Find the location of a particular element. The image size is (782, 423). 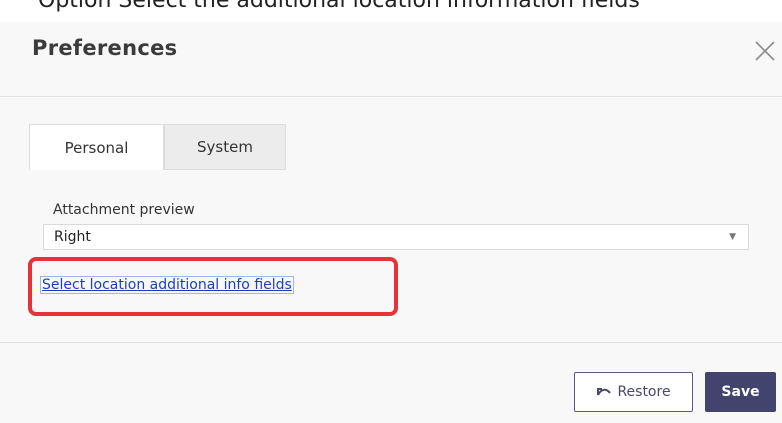

tab-personal: Personal is located at coordinates (96, 147).